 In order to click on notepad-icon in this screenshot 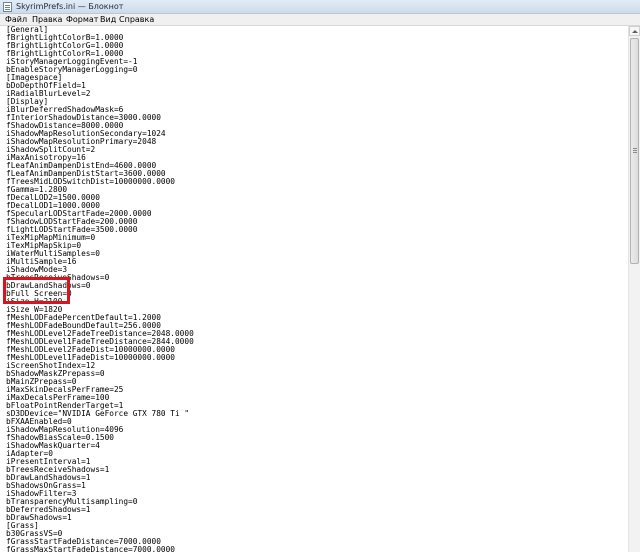, I will do `click(7, 7)`.